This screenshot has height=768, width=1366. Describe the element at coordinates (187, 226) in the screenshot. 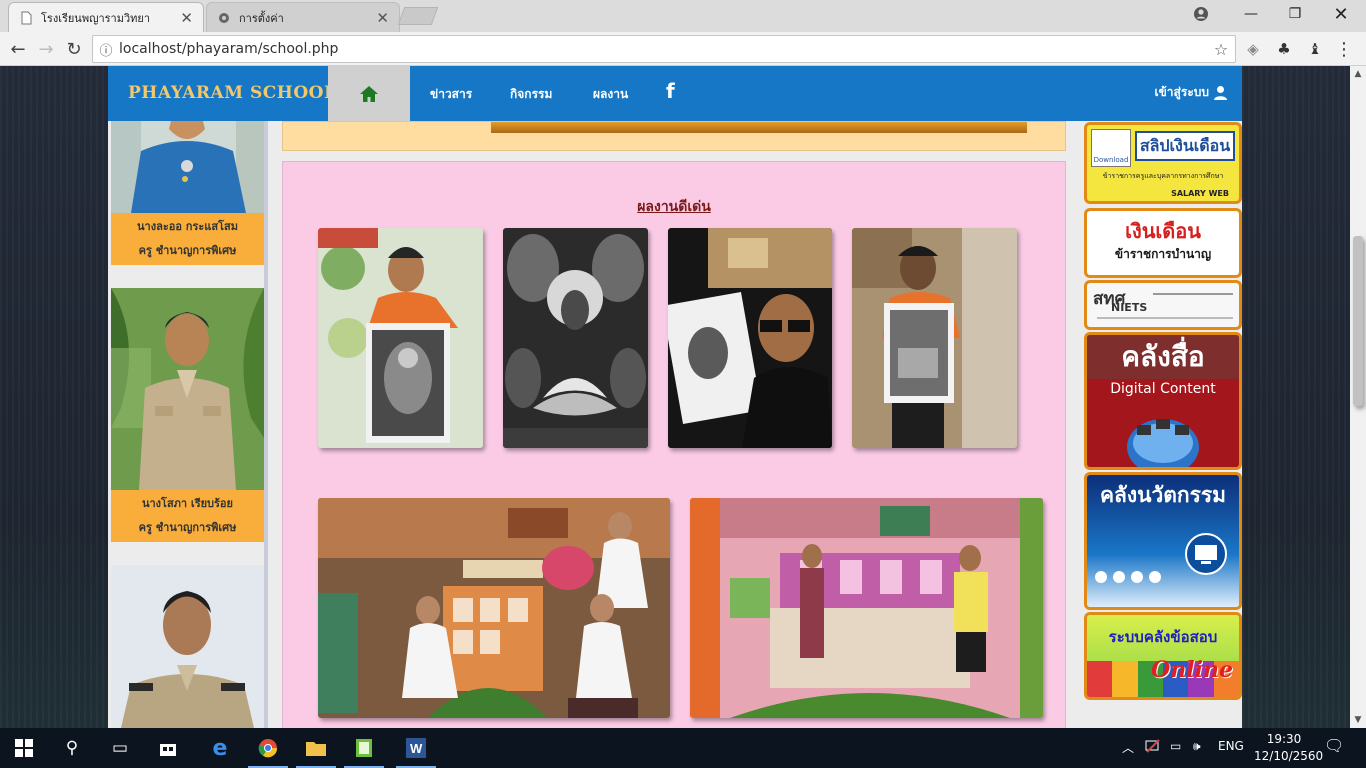

I see `teacher-name: นางละออ กระแสโสม` at that location.